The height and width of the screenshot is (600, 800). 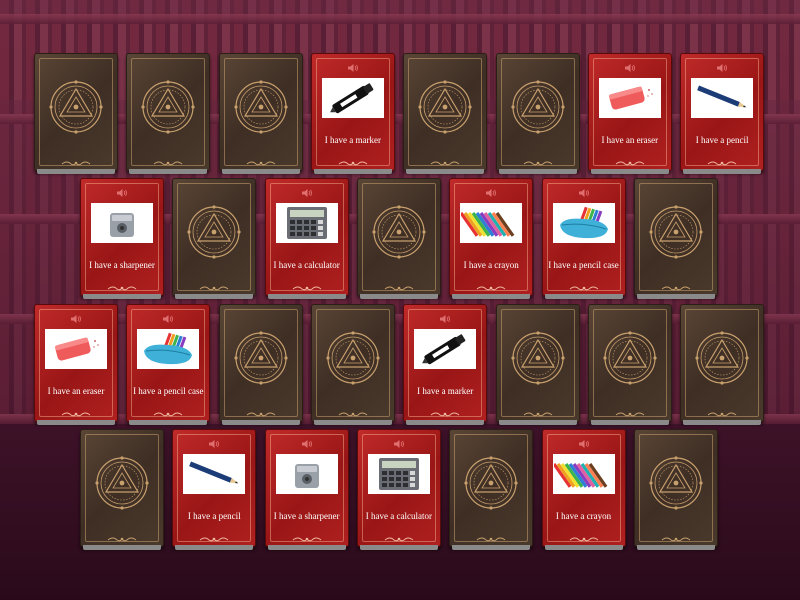 I want to click on card-caption: I have a marker, so click(x=445, y=391).